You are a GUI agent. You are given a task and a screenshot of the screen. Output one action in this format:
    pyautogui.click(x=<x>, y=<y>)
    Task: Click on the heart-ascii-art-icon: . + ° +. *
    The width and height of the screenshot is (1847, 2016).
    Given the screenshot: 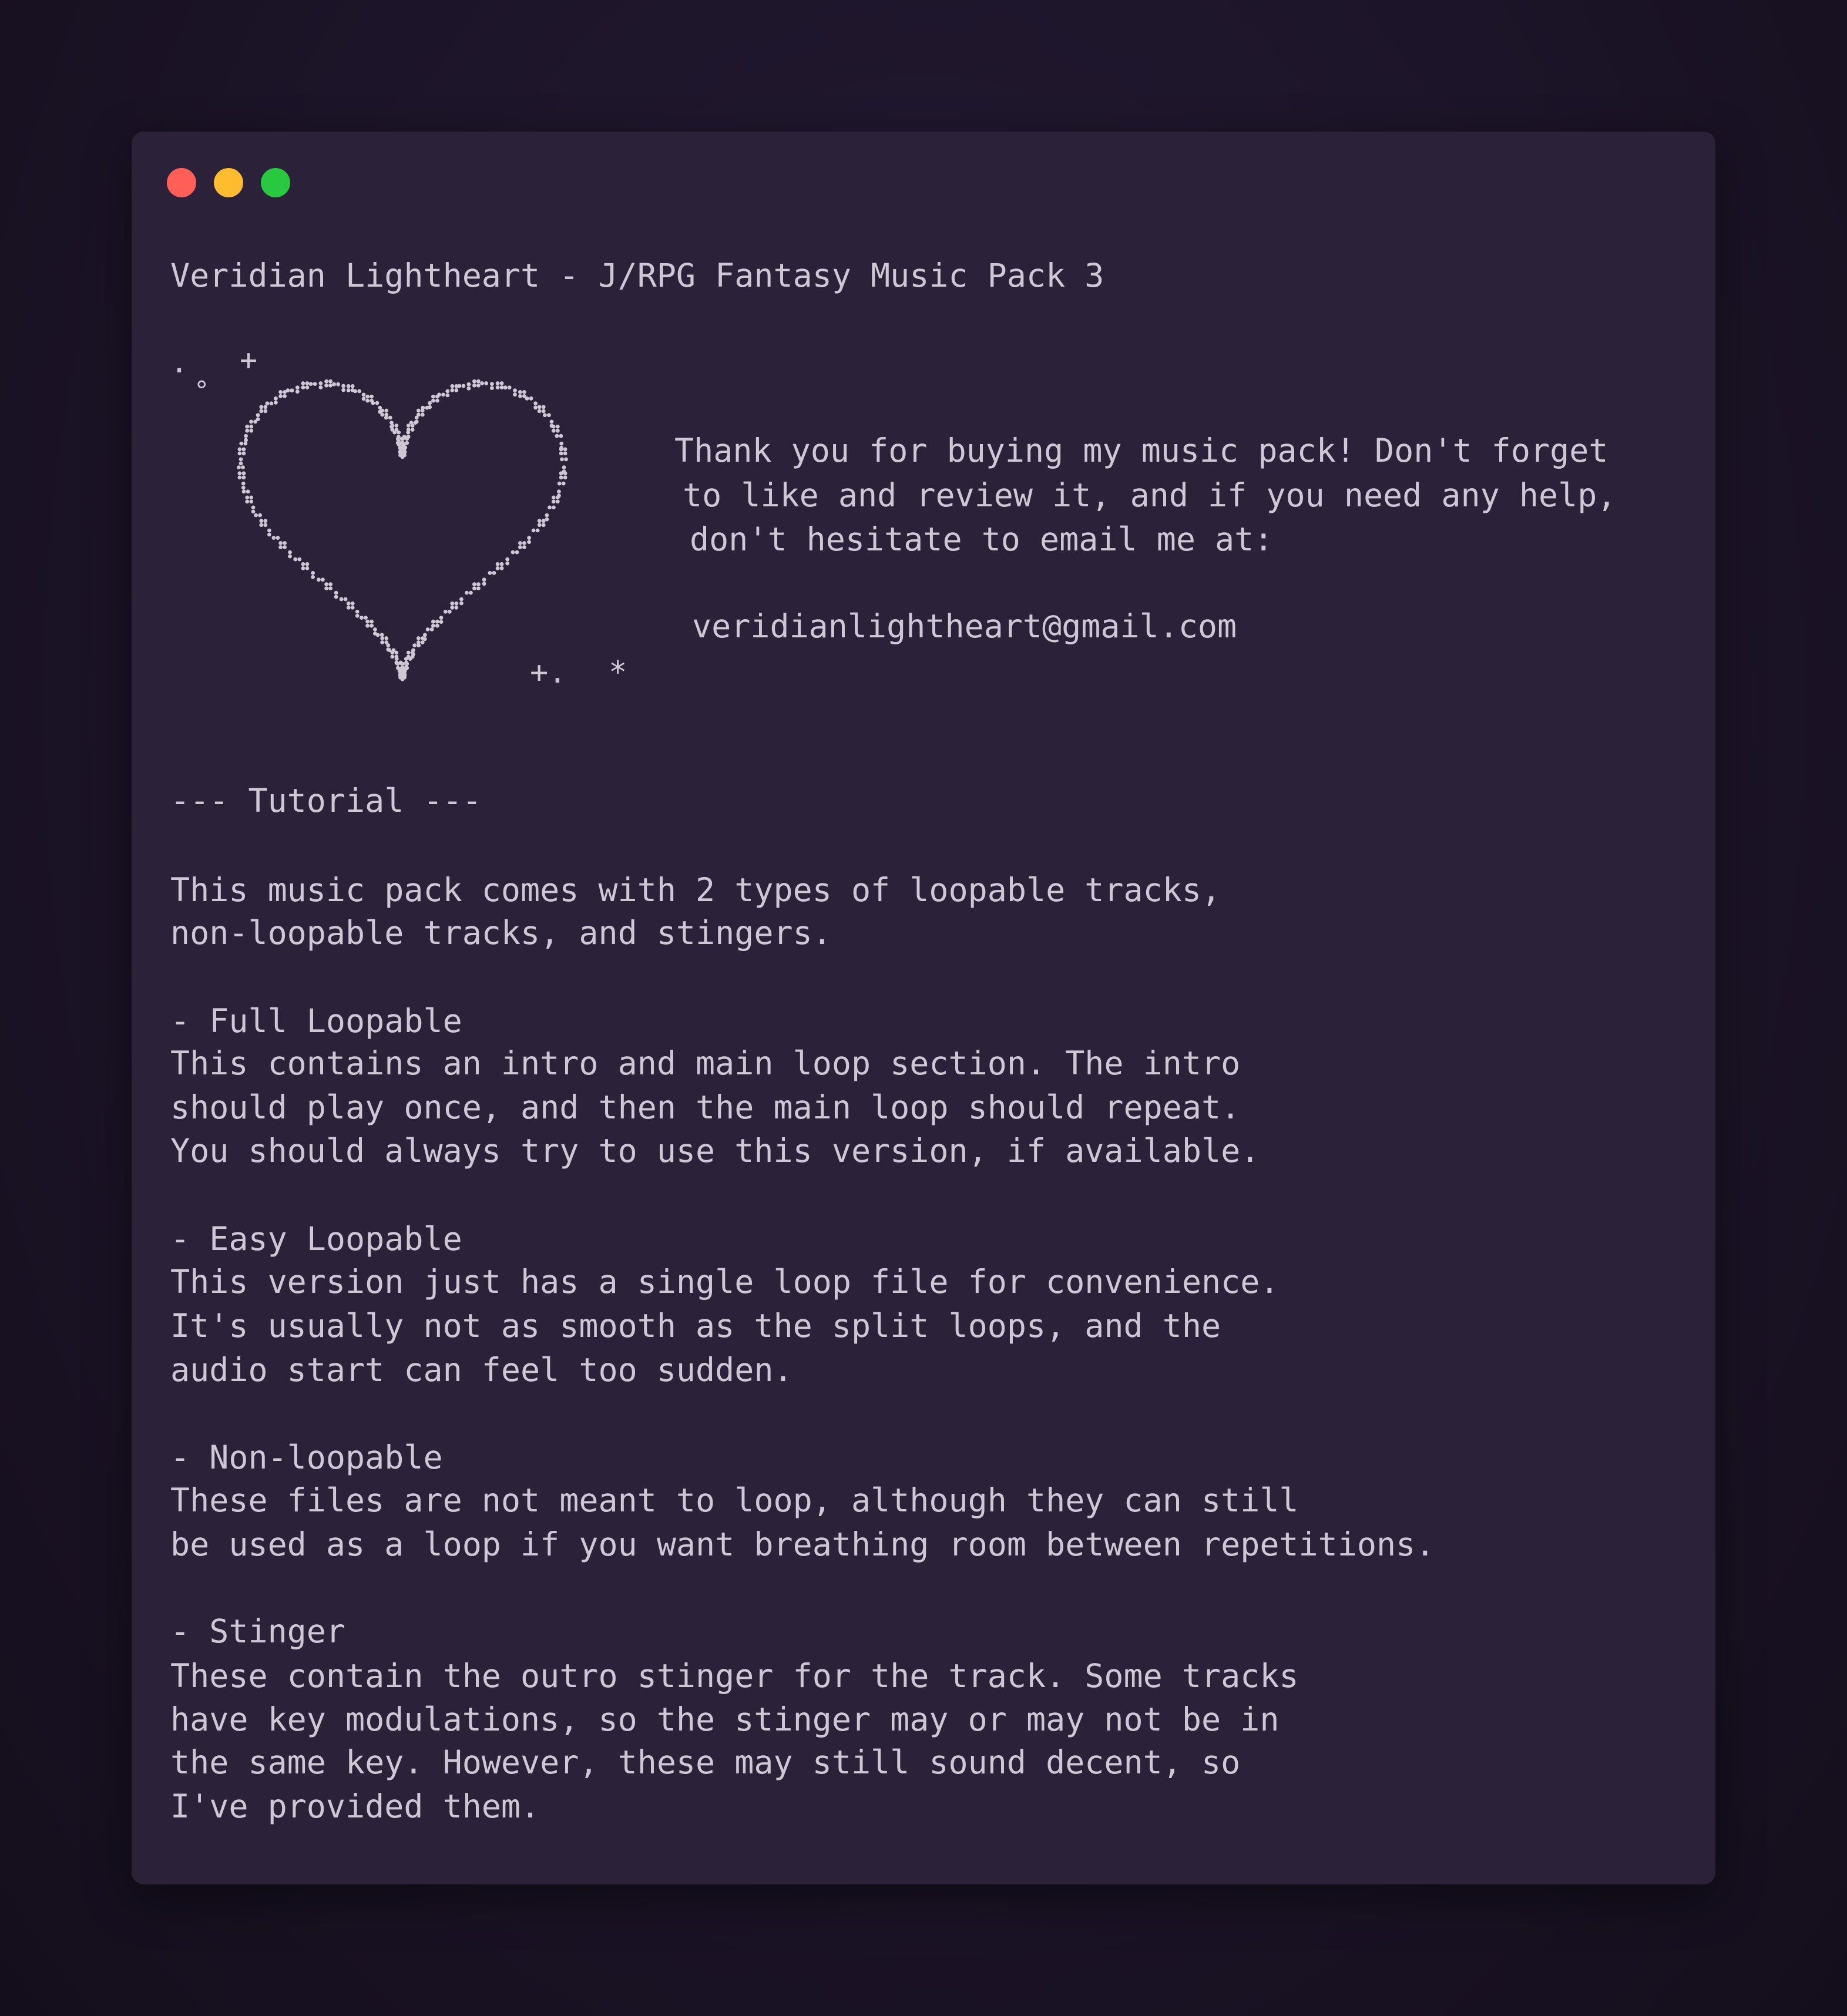 What is the action you would take?
    pyautogui.click(x=399, y=520)
    